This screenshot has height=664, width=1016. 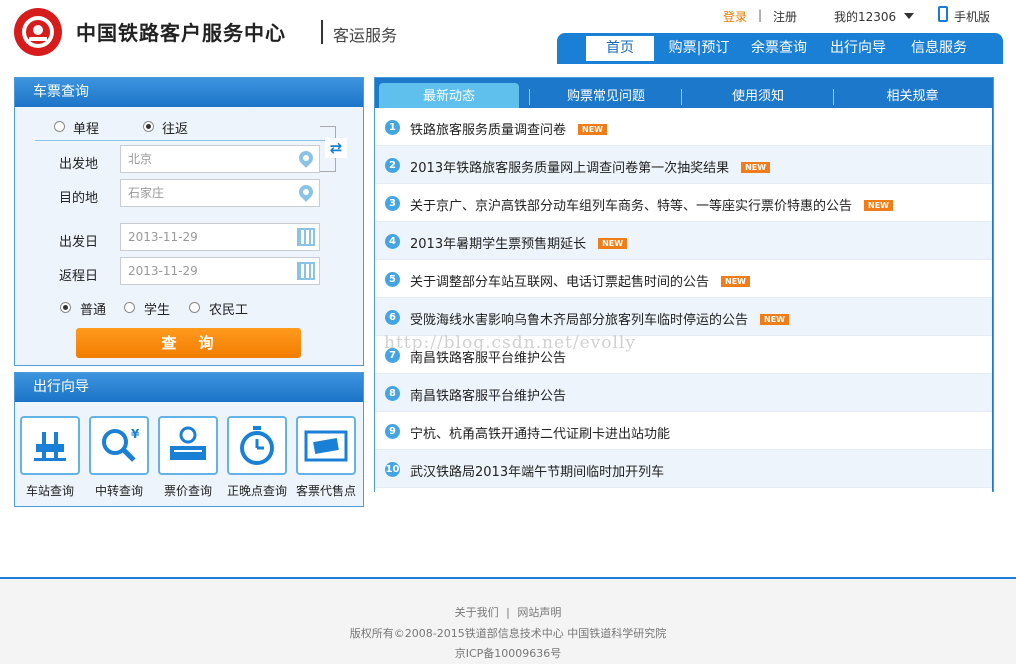 I want to click on news-item: 1 铁路旅客服务质量调查问卷 NEW, so click(x=683, y=127).